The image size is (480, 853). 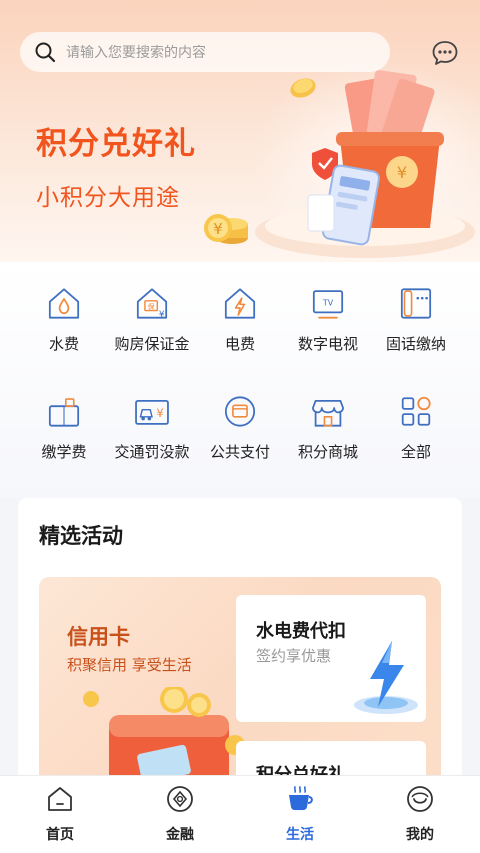 I want to click on service-all: 全部, so click(x=416, y=416).